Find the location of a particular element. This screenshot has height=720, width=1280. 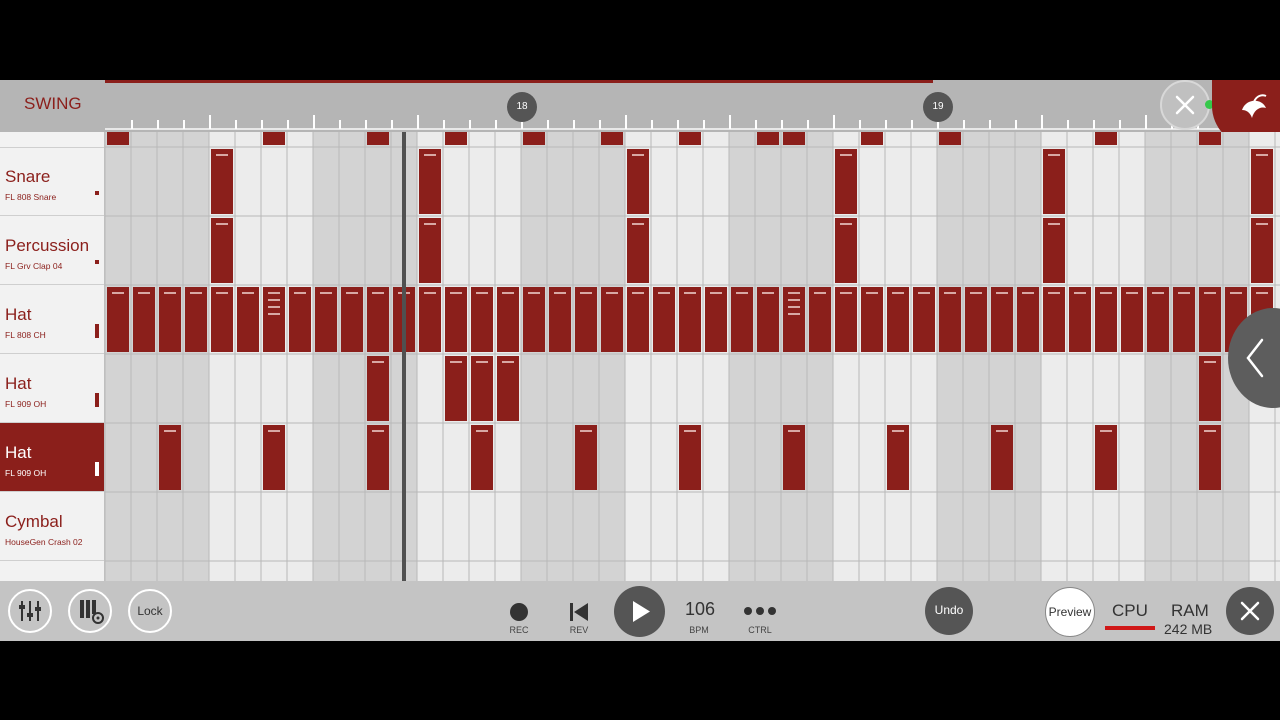

lock-button: Lock is located at coordinates (150, 611).